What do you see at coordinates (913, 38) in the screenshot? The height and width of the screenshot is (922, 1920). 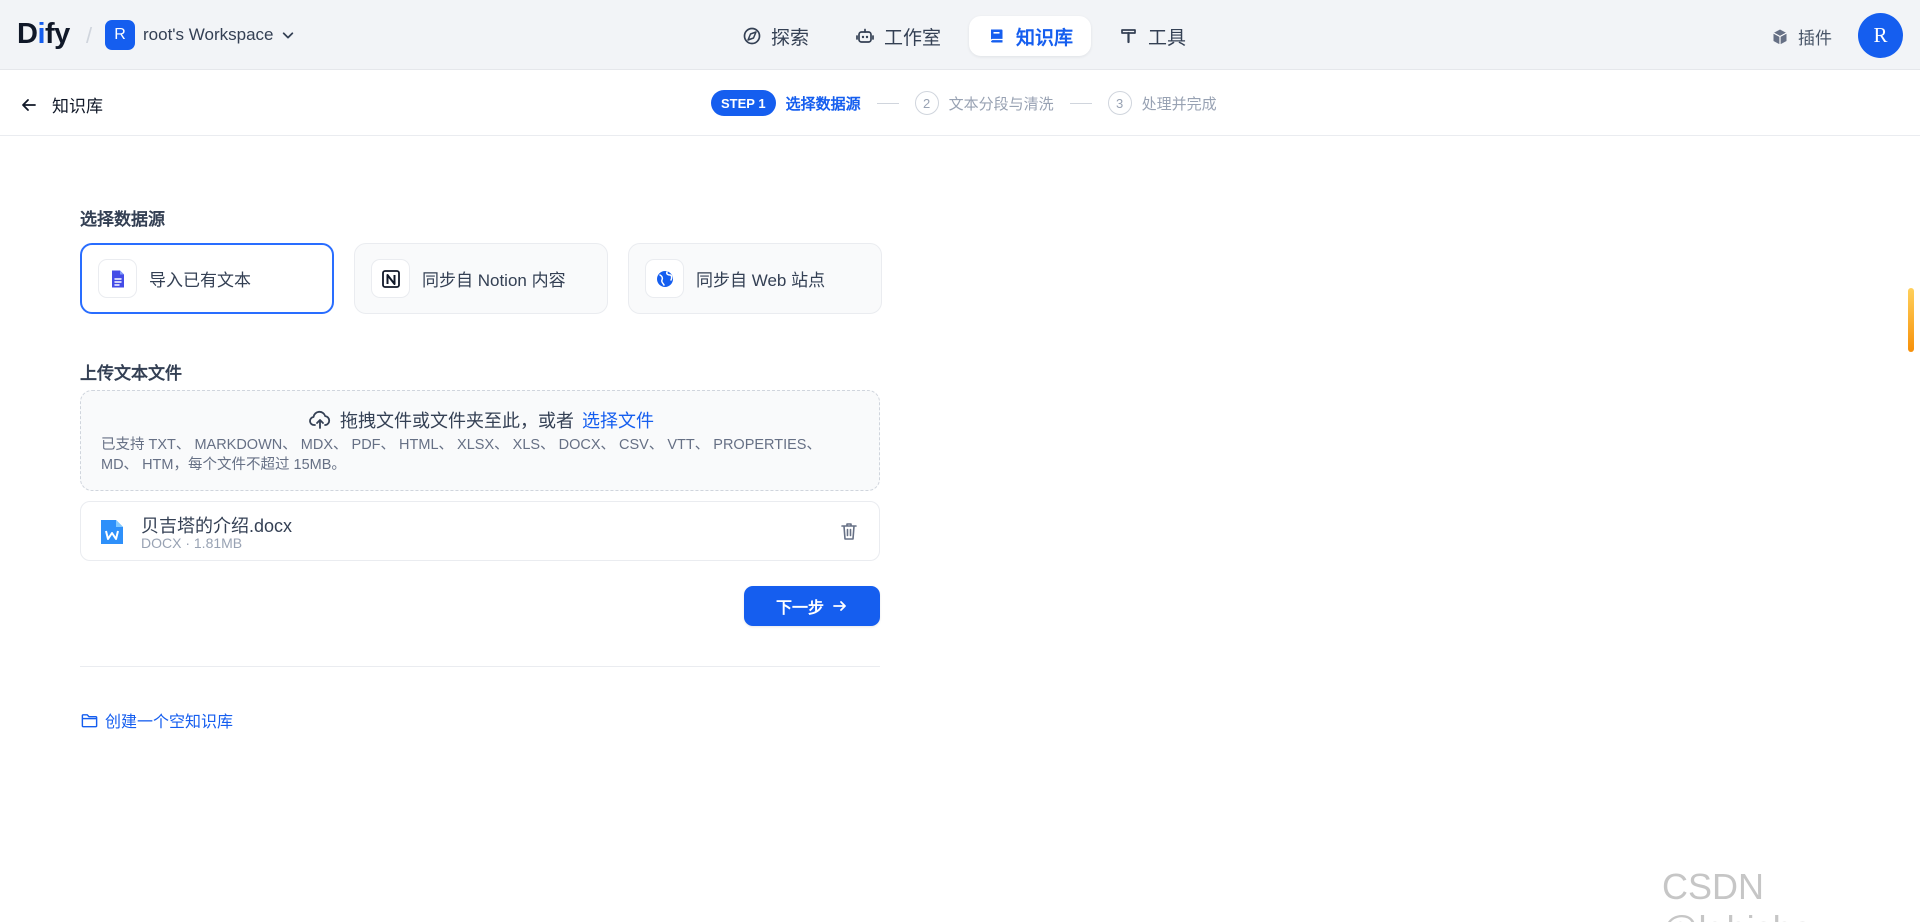 I see `nav-studio-label: 工作室` at bounding box center [913, 38].